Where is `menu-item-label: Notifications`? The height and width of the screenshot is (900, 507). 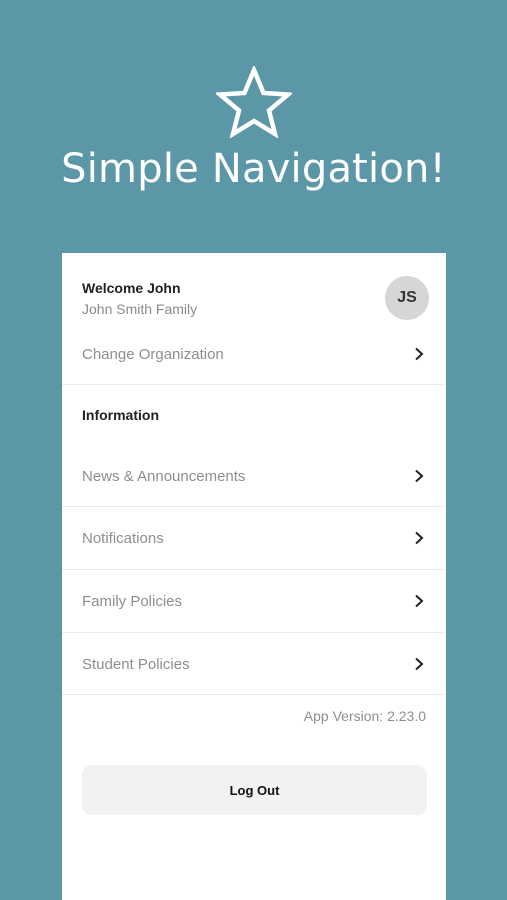 menu-item-label: Notifications is located at coordinates (123, 538).